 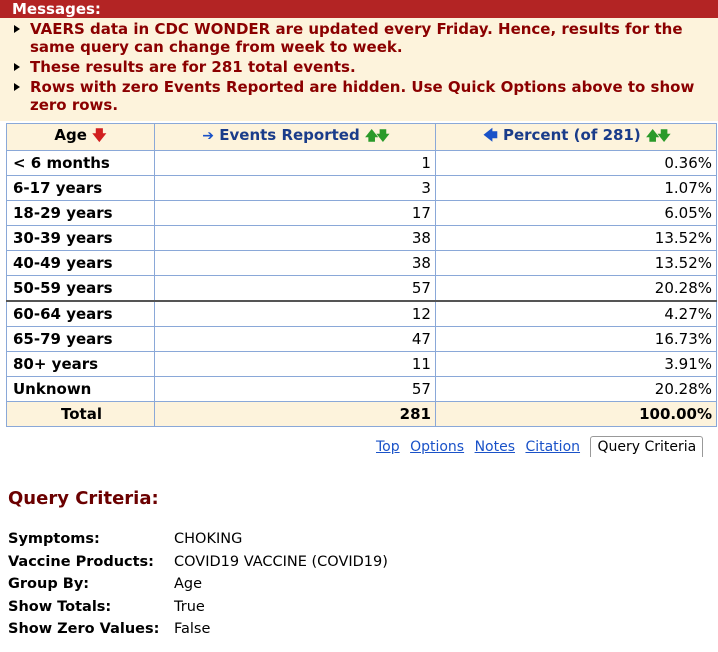 What do you see at coordinates (295, 188) in the screenshot?
I see `row-events: 3` at bounding box center [295, 188].